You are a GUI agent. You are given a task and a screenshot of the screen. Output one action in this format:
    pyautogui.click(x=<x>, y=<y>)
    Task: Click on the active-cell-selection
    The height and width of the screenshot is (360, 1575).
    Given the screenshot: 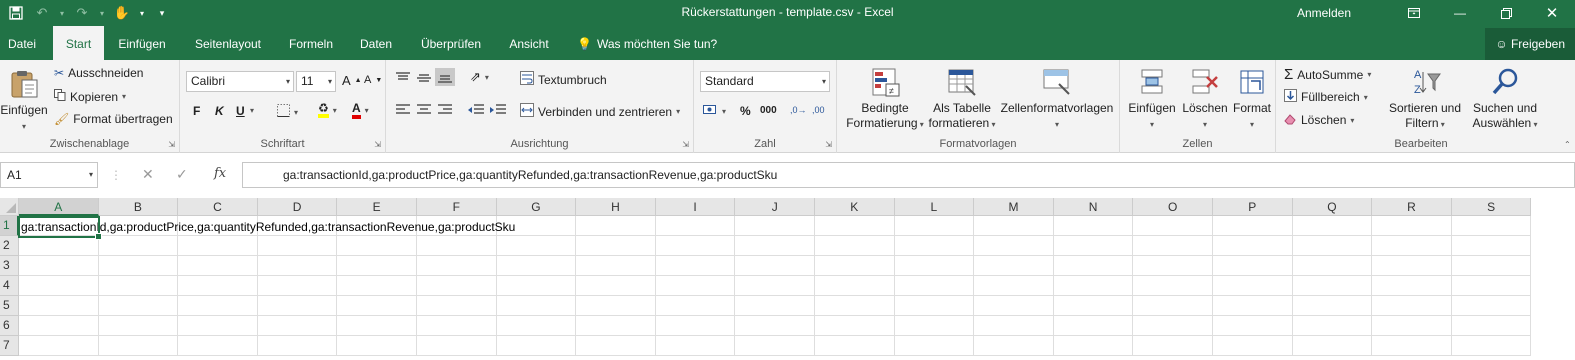 What is the action you would take?
    pyautogui.click(x=60, y=228)
    